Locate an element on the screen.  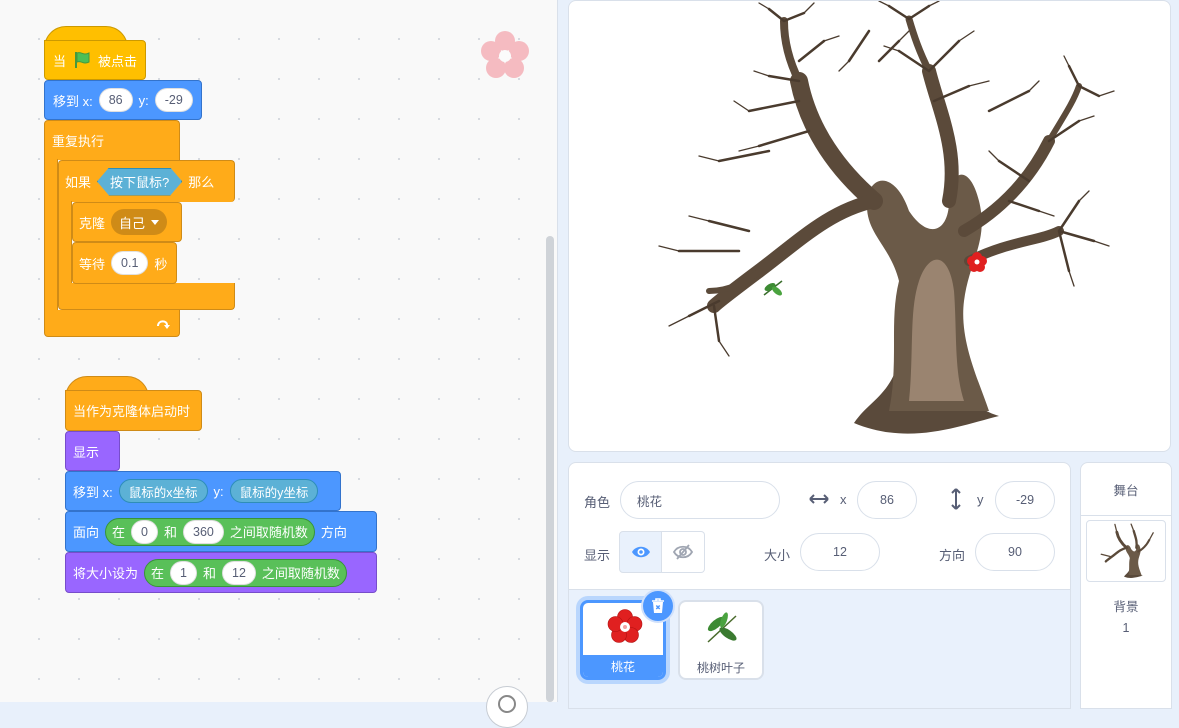
create-clone-block: 克隆 自己 is located at coordinates (127, 222).